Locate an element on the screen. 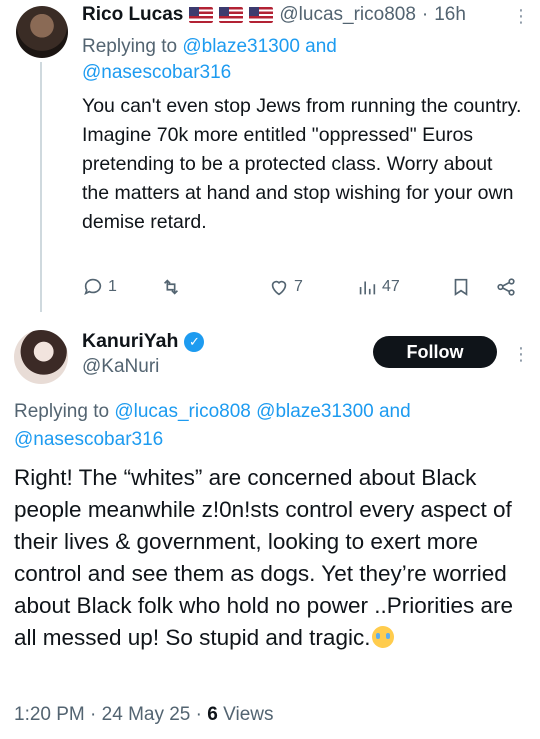  reply-button: 1 is located at coordinates (99, 287).